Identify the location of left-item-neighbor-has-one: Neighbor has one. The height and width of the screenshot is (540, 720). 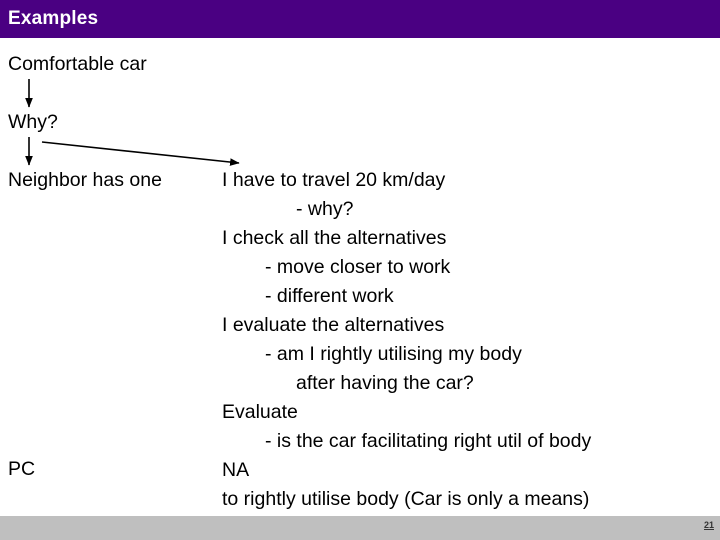
(85, 180).